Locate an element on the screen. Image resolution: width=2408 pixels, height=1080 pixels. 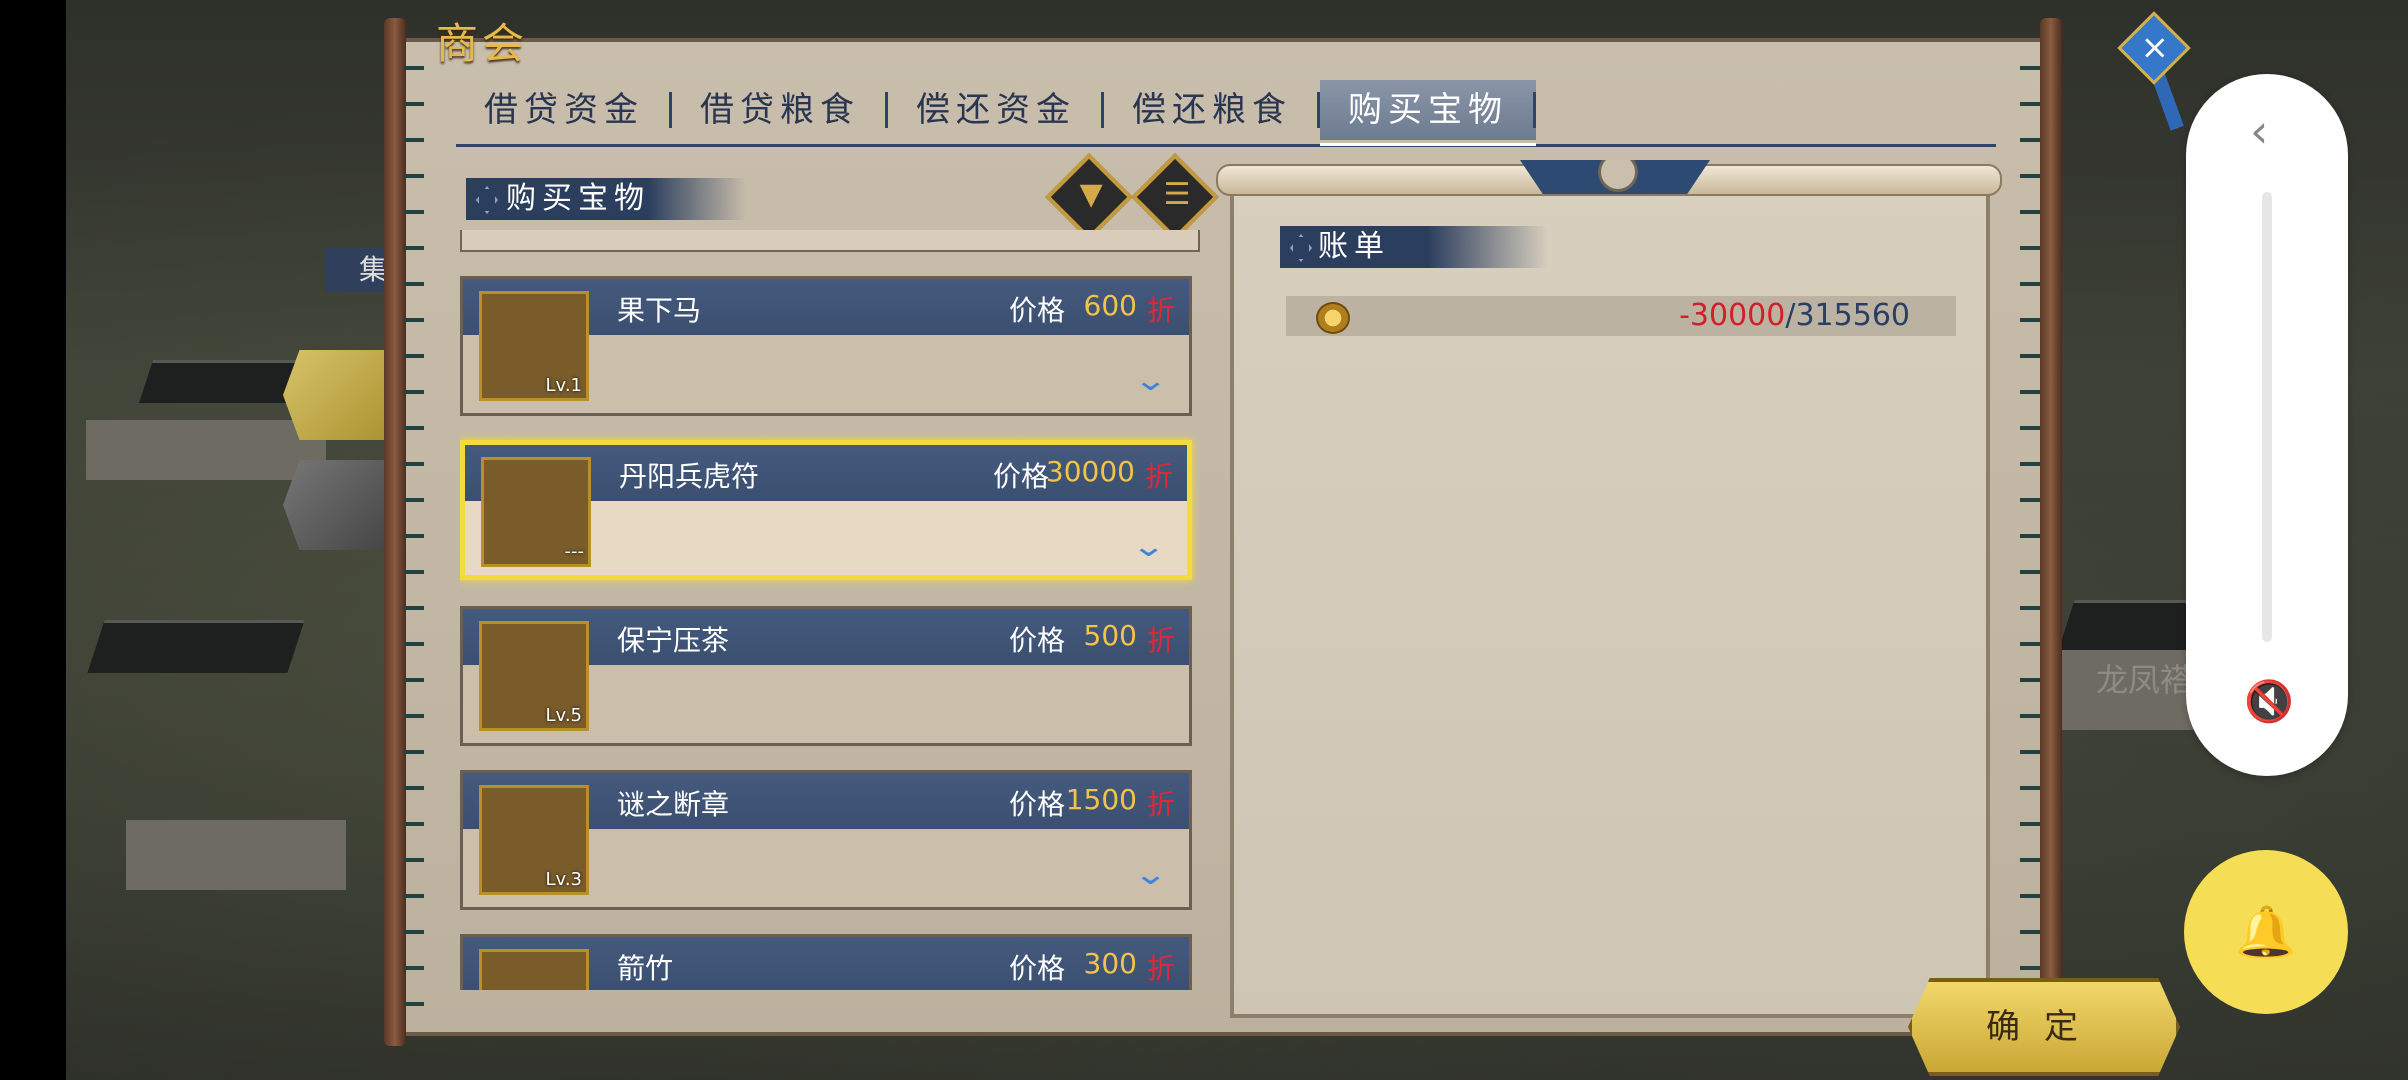
item-price: 300 is located at coordinates (1110, 963).